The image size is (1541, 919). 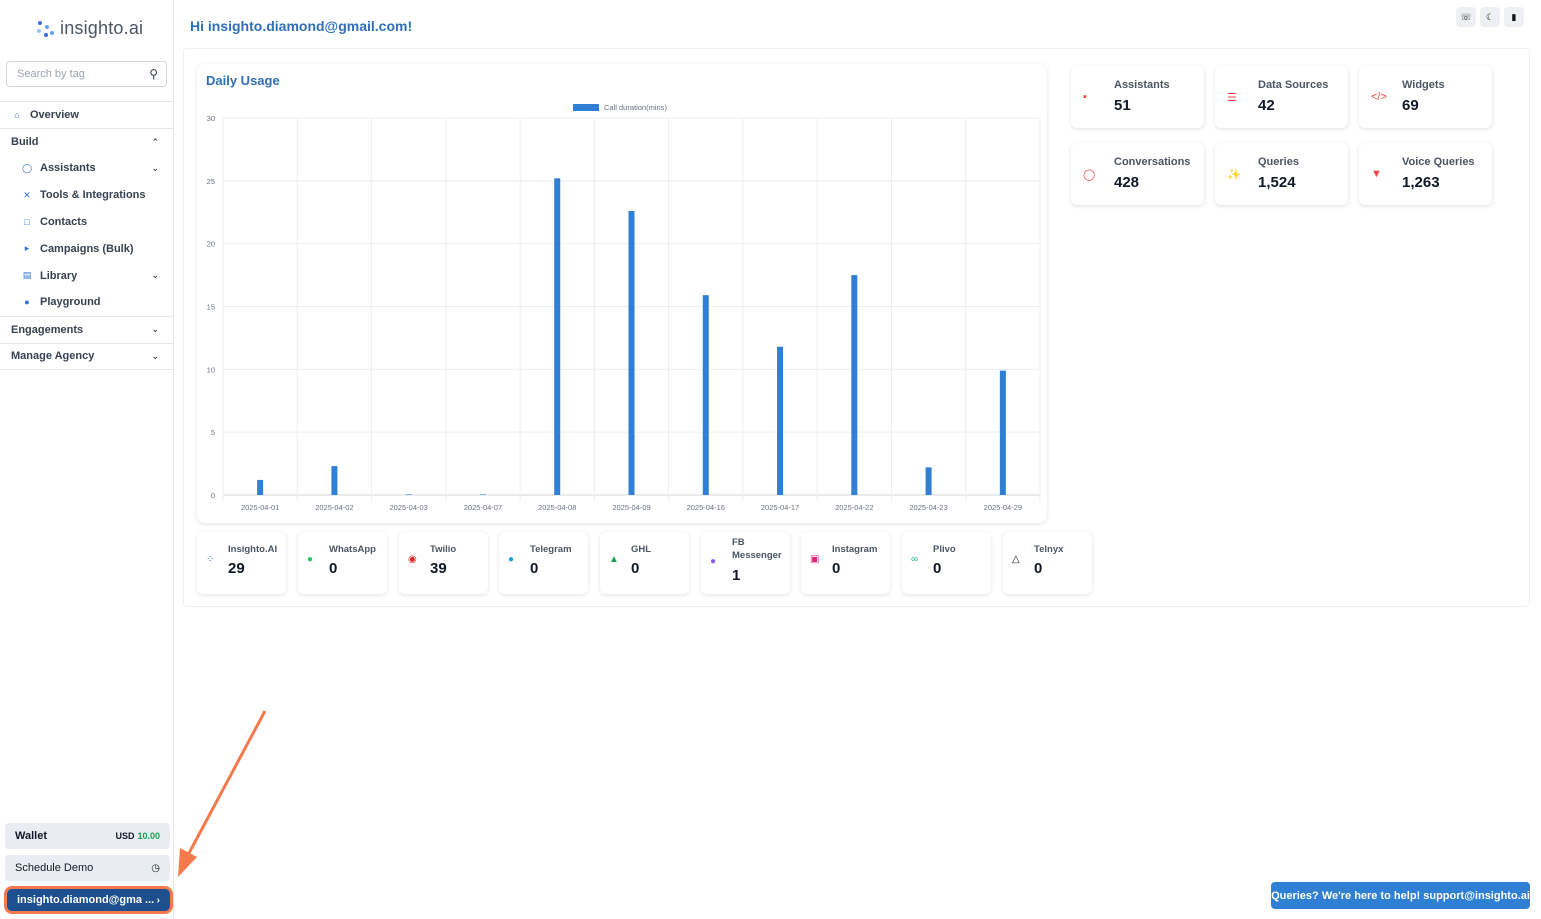 I want to click on y-tick-label: 25, so click(x=211, y=181).